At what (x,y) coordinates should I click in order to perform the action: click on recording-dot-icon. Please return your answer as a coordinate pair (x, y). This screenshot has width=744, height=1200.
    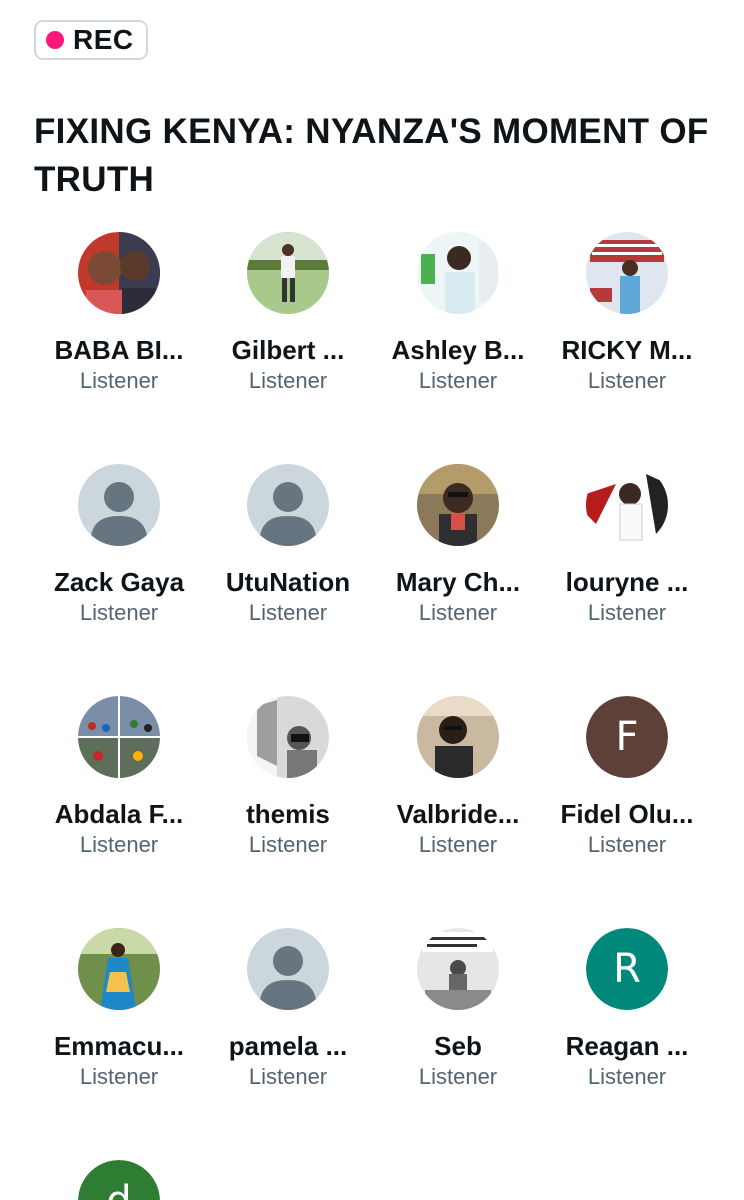
    Looking at the image, I should click on (55, 40).